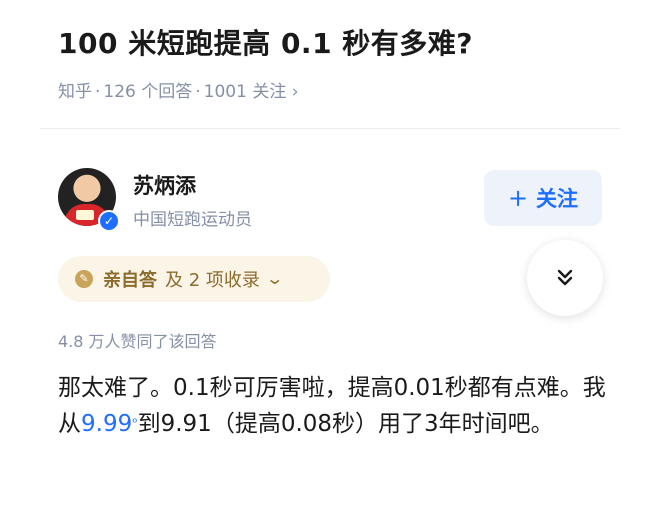  What do you see at coordinates (137, 341) in the screenshot?
I see `vote-count: 4.8 万人赞同了该回答` at bounding box center [137, 341].